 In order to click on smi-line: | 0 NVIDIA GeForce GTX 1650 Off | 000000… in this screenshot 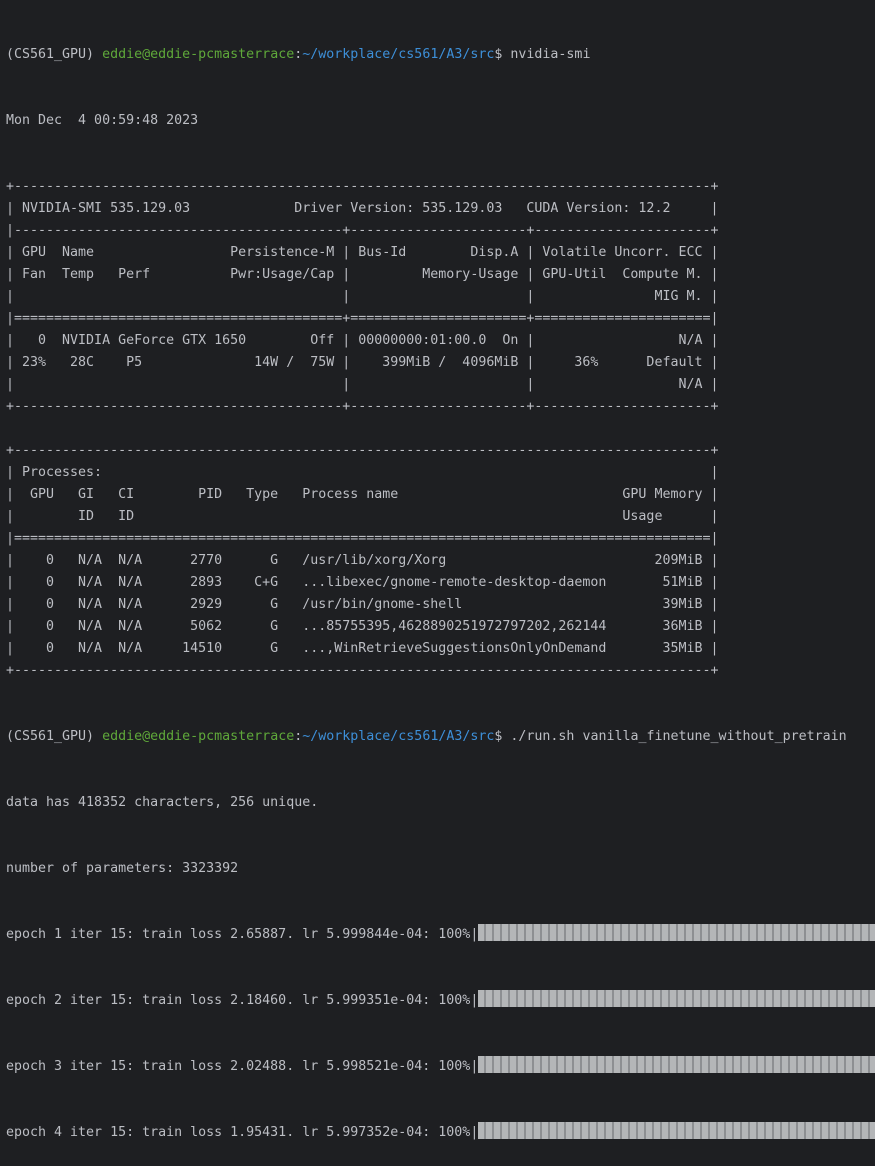, I will do `click(362, 340)`.